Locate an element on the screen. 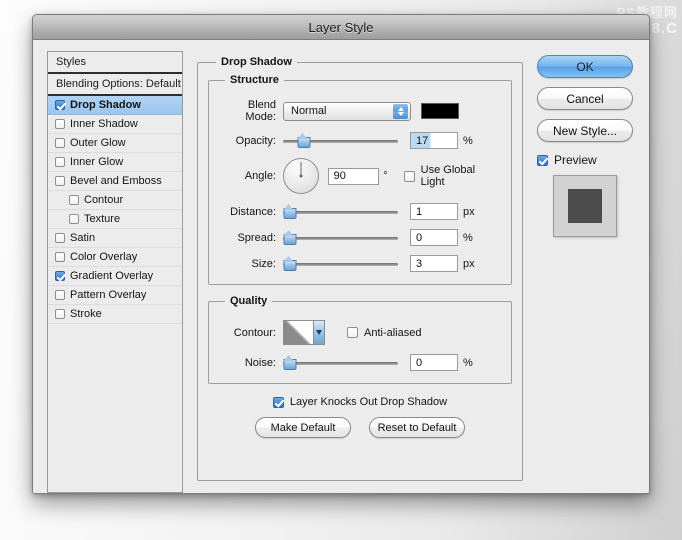  shadow-color-swatch is located at coordinates (440, 111).